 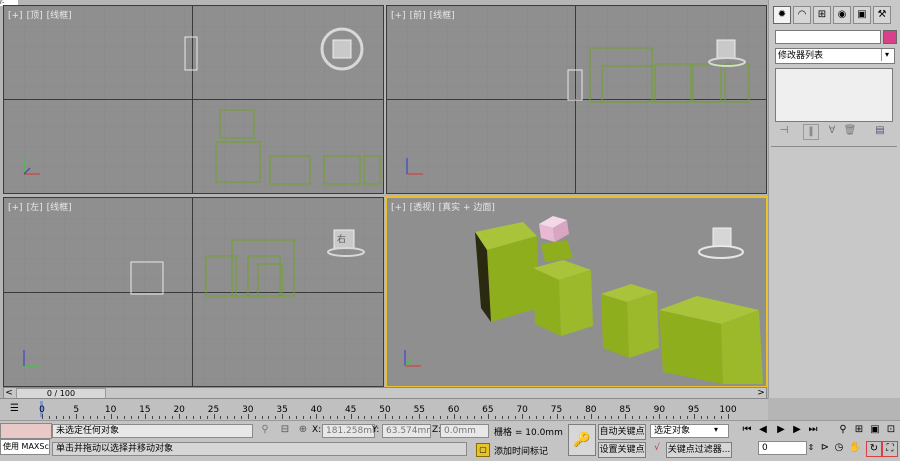 I want to click on key-mode-toggle-icon: ⊳, so click(x=825, y=448).